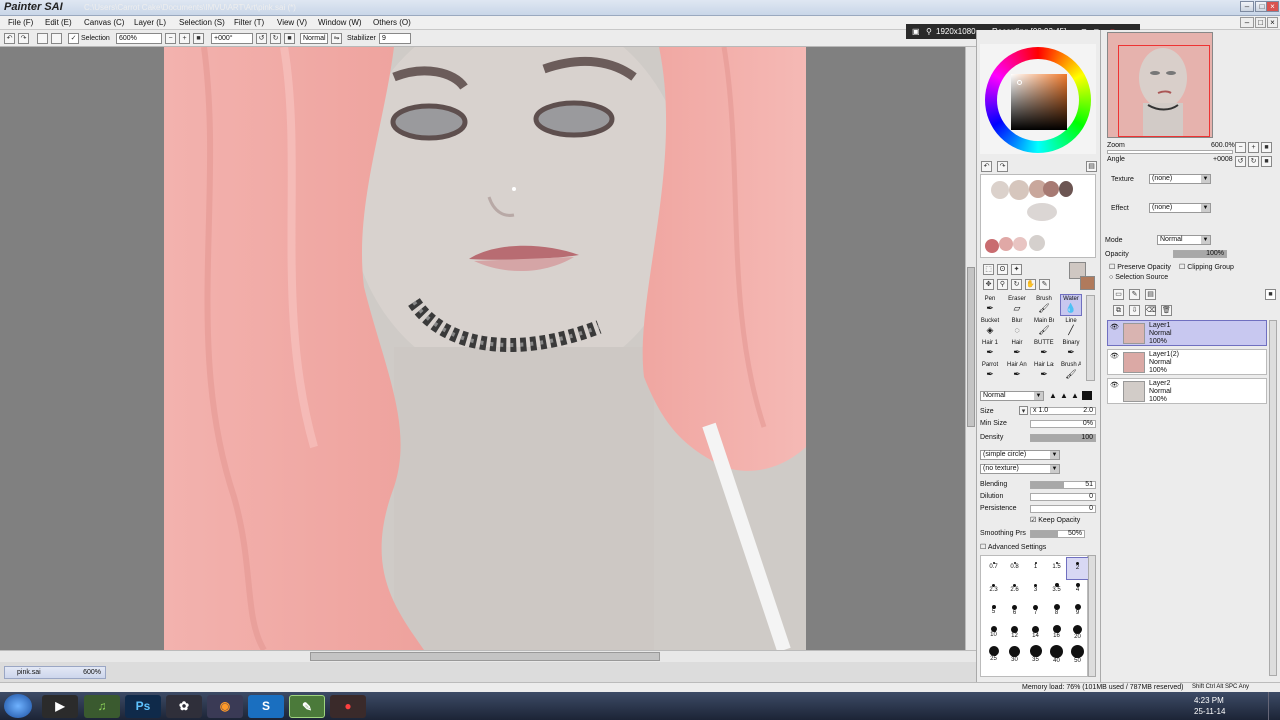  I want to click on new-folder-icon: ▤, so click(1150, 294).